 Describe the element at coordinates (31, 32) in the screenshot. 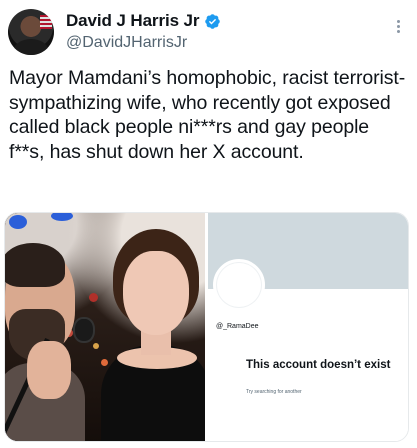

I see `author-avatar` at that location.